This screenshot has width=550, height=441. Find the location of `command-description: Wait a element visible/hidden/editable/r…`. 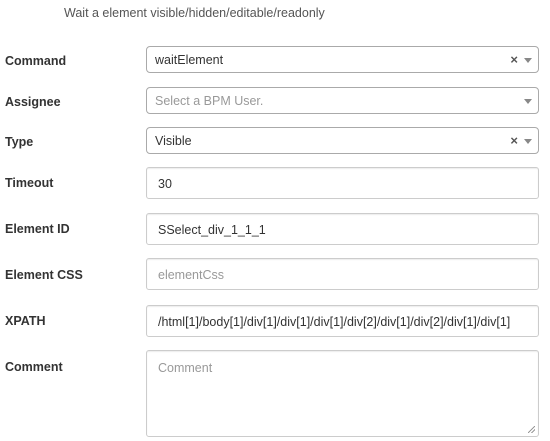

command-description: Wait a element visible/hidden/editable/r… is located at coordinates (194, 13).